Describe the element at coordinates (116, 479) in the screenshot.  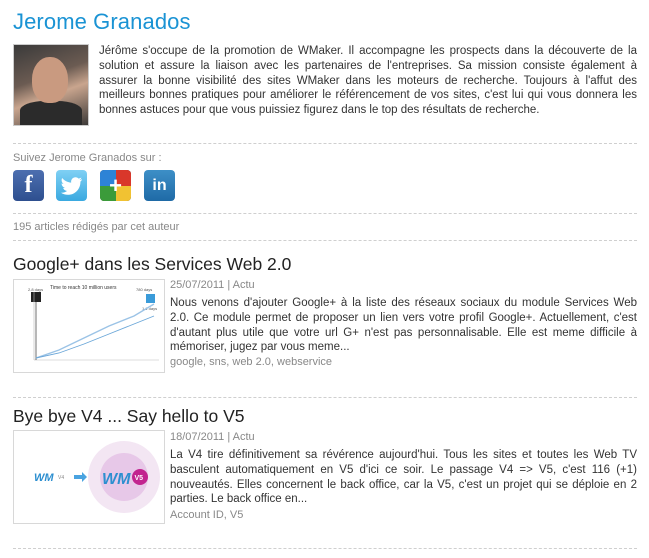
I see `thumb-logo-new: WM` at that location.